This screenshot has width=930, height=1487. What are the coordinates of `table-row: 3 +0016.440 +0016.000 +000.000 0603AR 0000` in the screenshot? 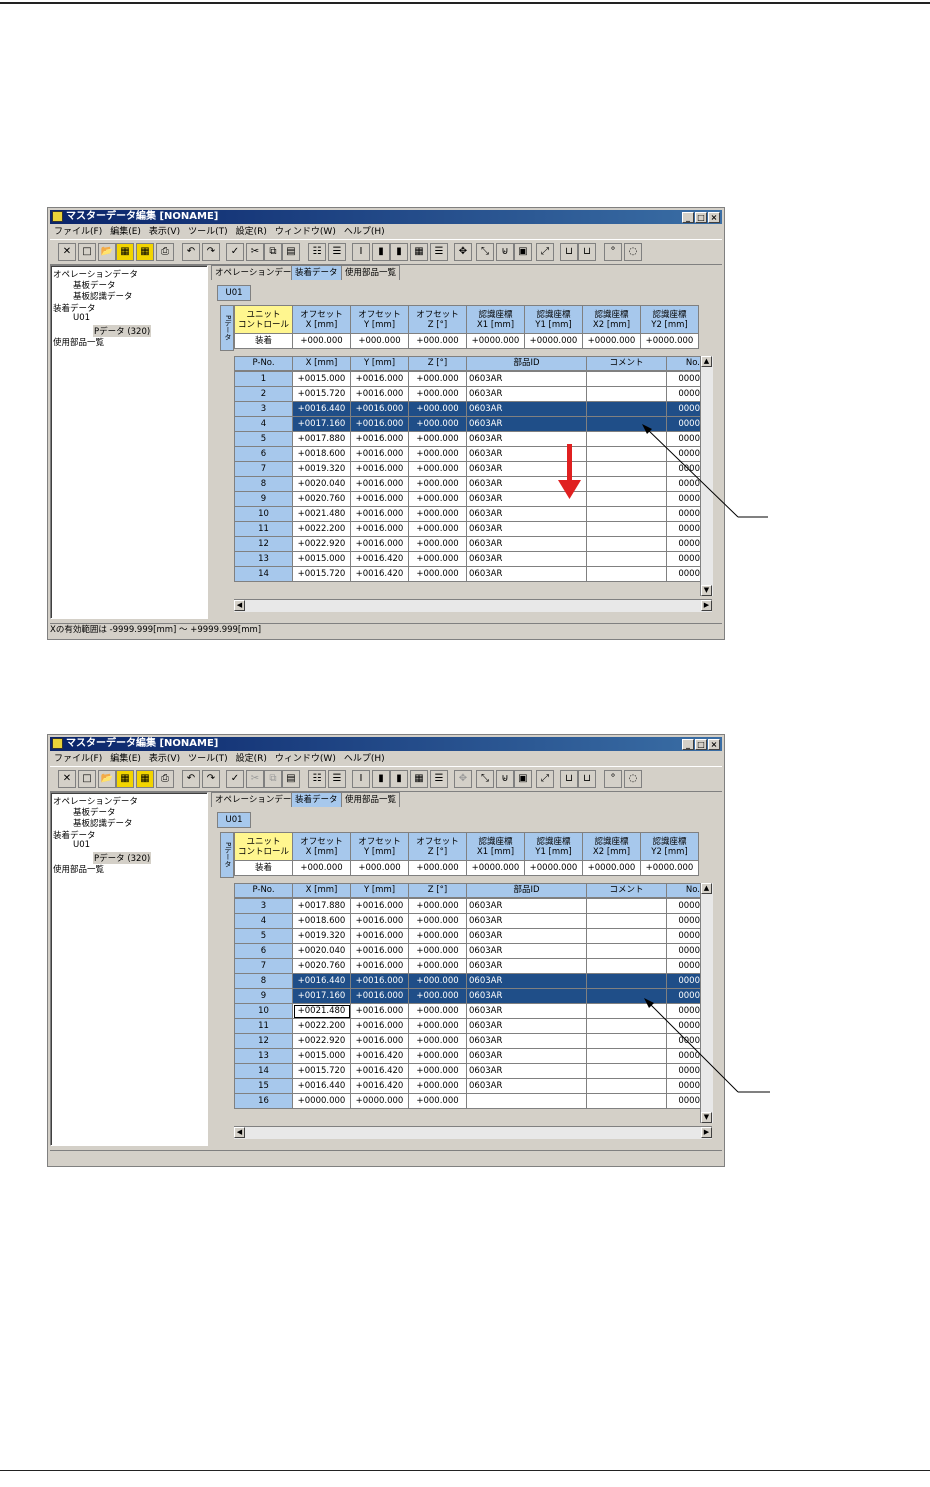 It's located at (467, 409).